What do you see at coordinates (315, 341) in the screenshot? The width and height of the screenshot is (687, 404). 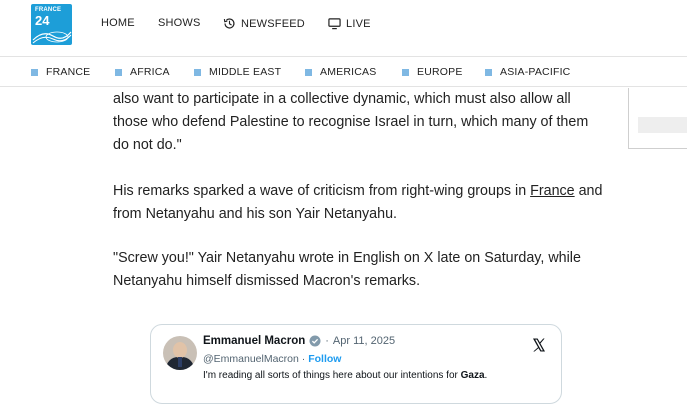 I see `verified-badge-icon` at bounding box center [315, 341].